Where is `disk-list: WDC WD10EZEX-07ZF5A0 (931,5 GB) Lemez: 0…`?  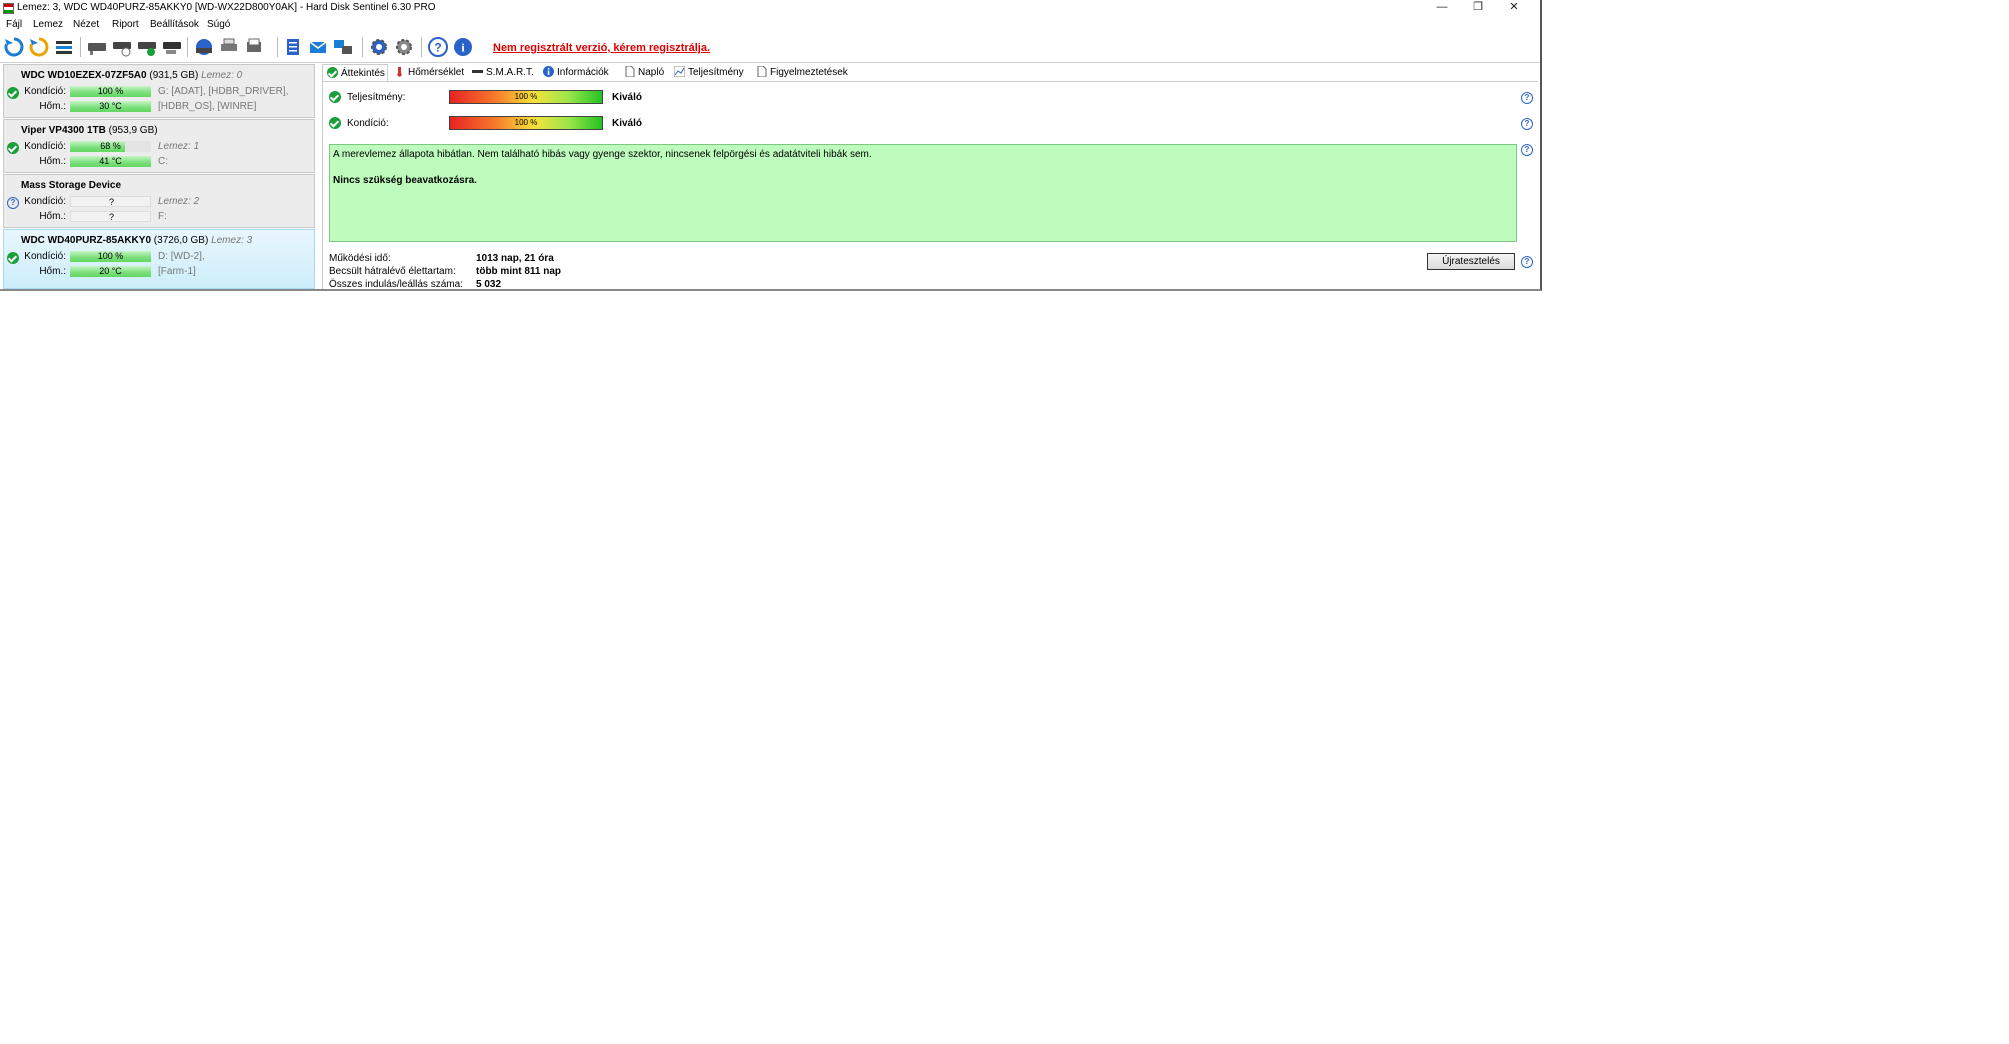
disk-list: WDC WD10EZEX-07ZF5A0 (931,5 GB) Lemez: 0… is located at coordinates (159, 176).